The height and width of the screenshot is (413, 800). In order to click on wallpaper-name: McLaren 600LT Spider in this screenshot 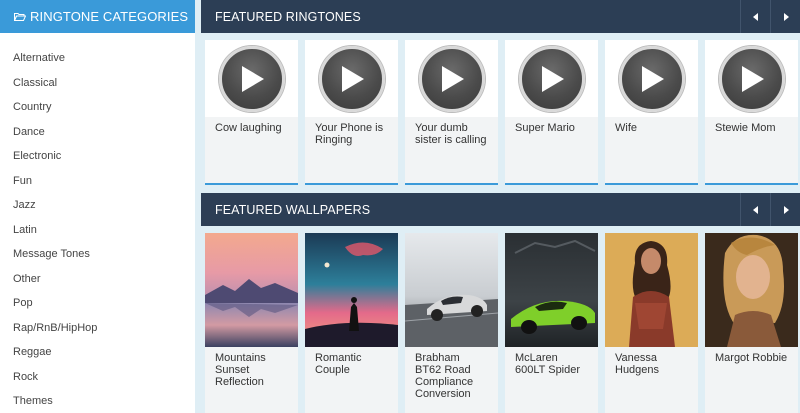, I will do `click(551, 361)`.